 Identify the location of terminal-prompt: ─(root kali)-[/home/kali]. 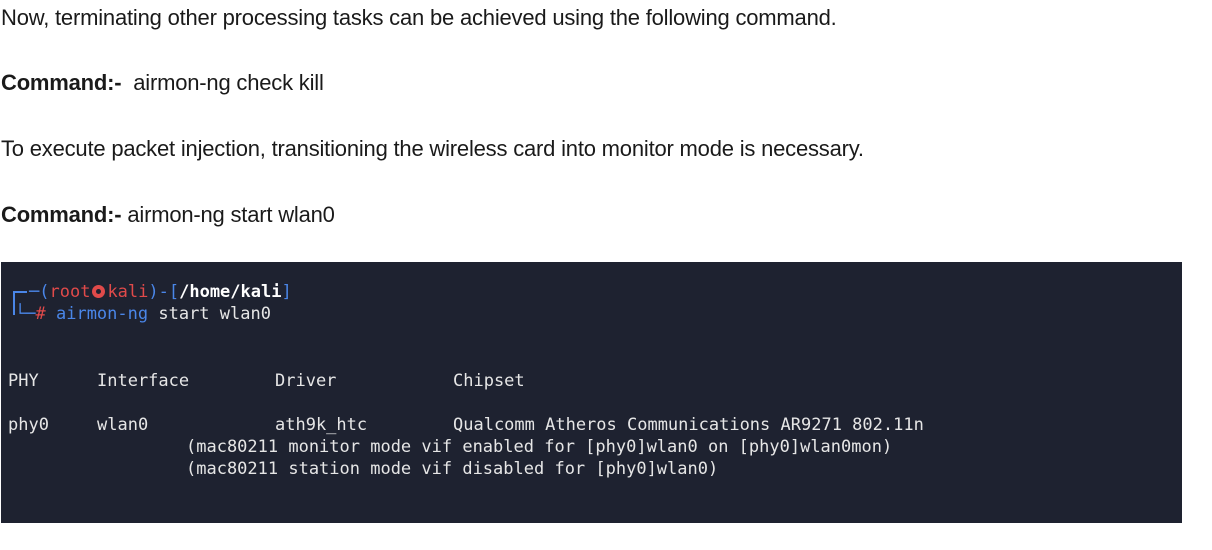
(160, 292).